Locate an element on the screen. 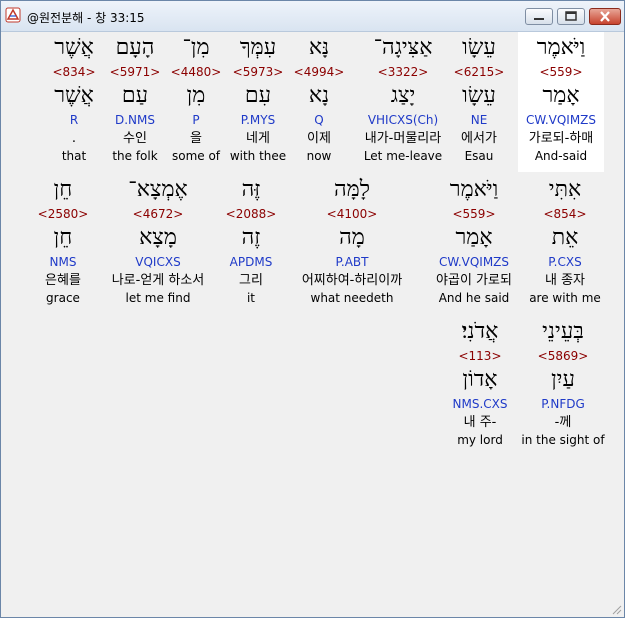 The image size is (625, 618). korean-gloss: 이제 is located at coordinates (319, 138).